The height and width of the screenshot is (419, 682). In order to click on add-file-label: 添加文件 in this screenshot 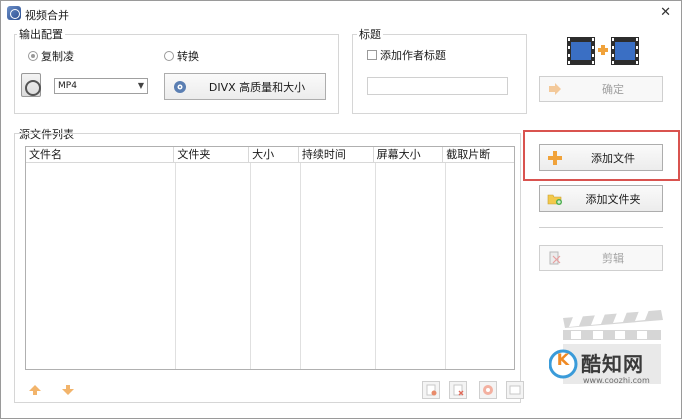, I will do `click(613, 158)`.